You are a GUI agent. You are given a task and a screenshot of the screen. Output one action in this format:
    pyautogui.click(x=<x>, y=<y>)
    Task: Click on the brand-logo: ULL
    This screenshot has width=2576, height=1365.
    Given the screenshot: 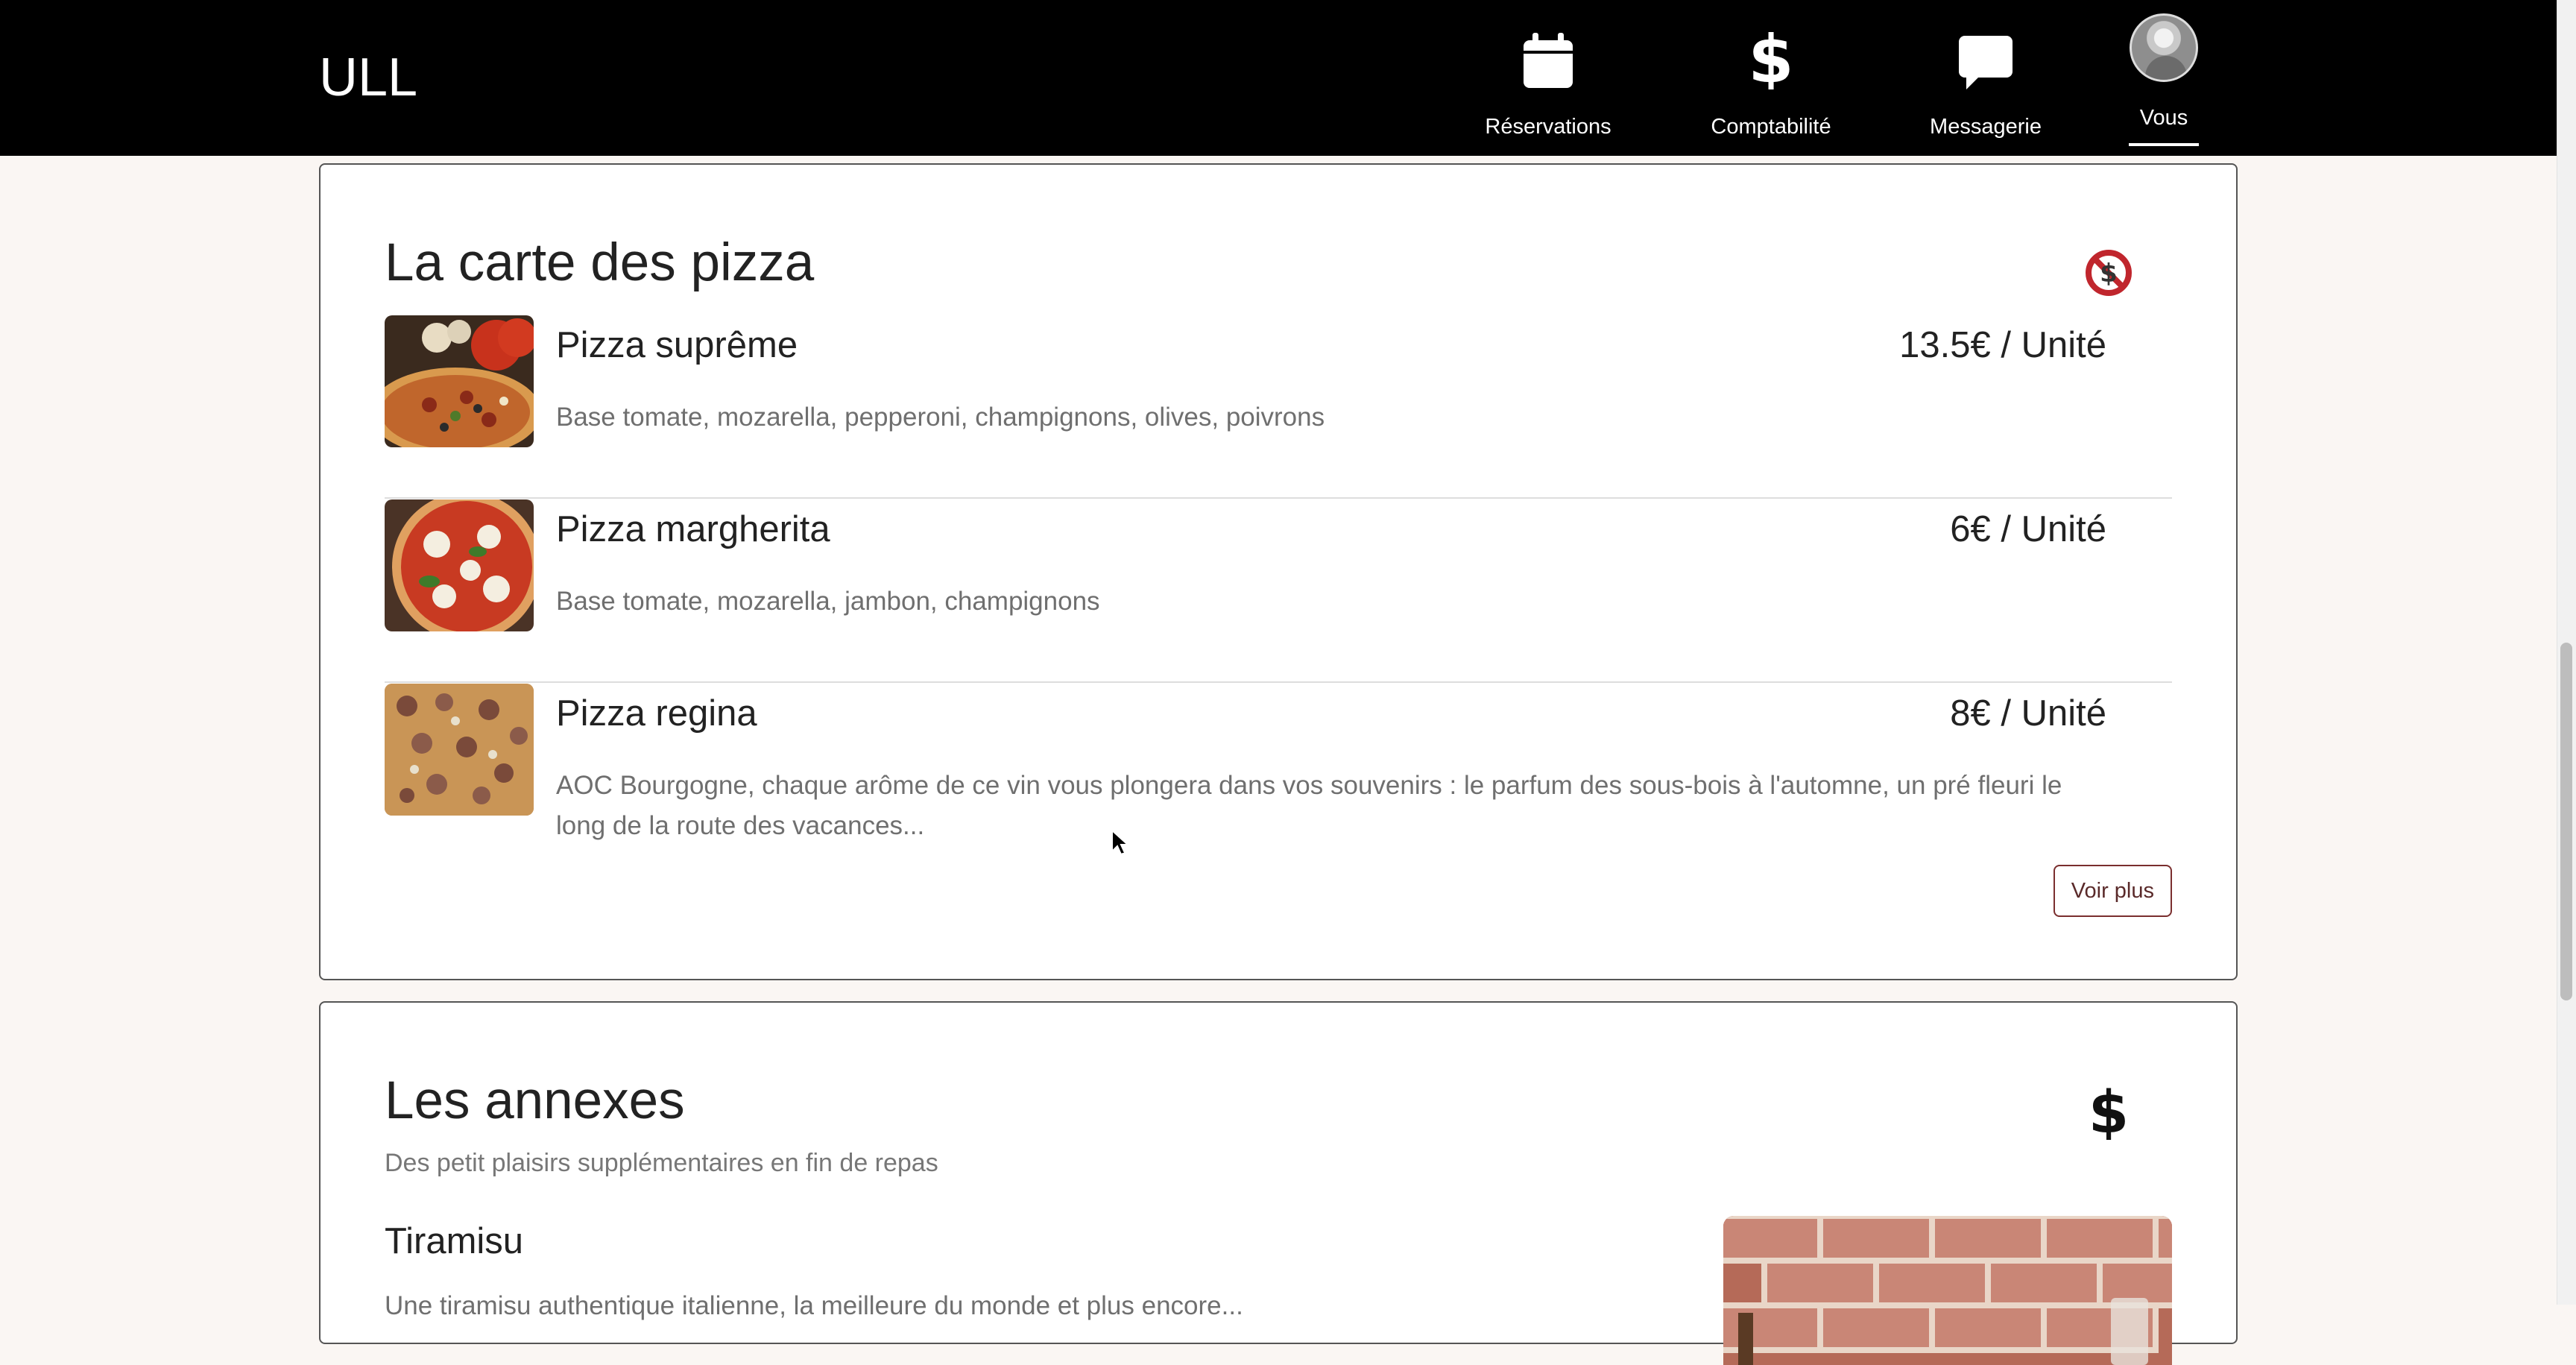 What is the action you would take?
    pyautogui.click(x=368, y=77)
    